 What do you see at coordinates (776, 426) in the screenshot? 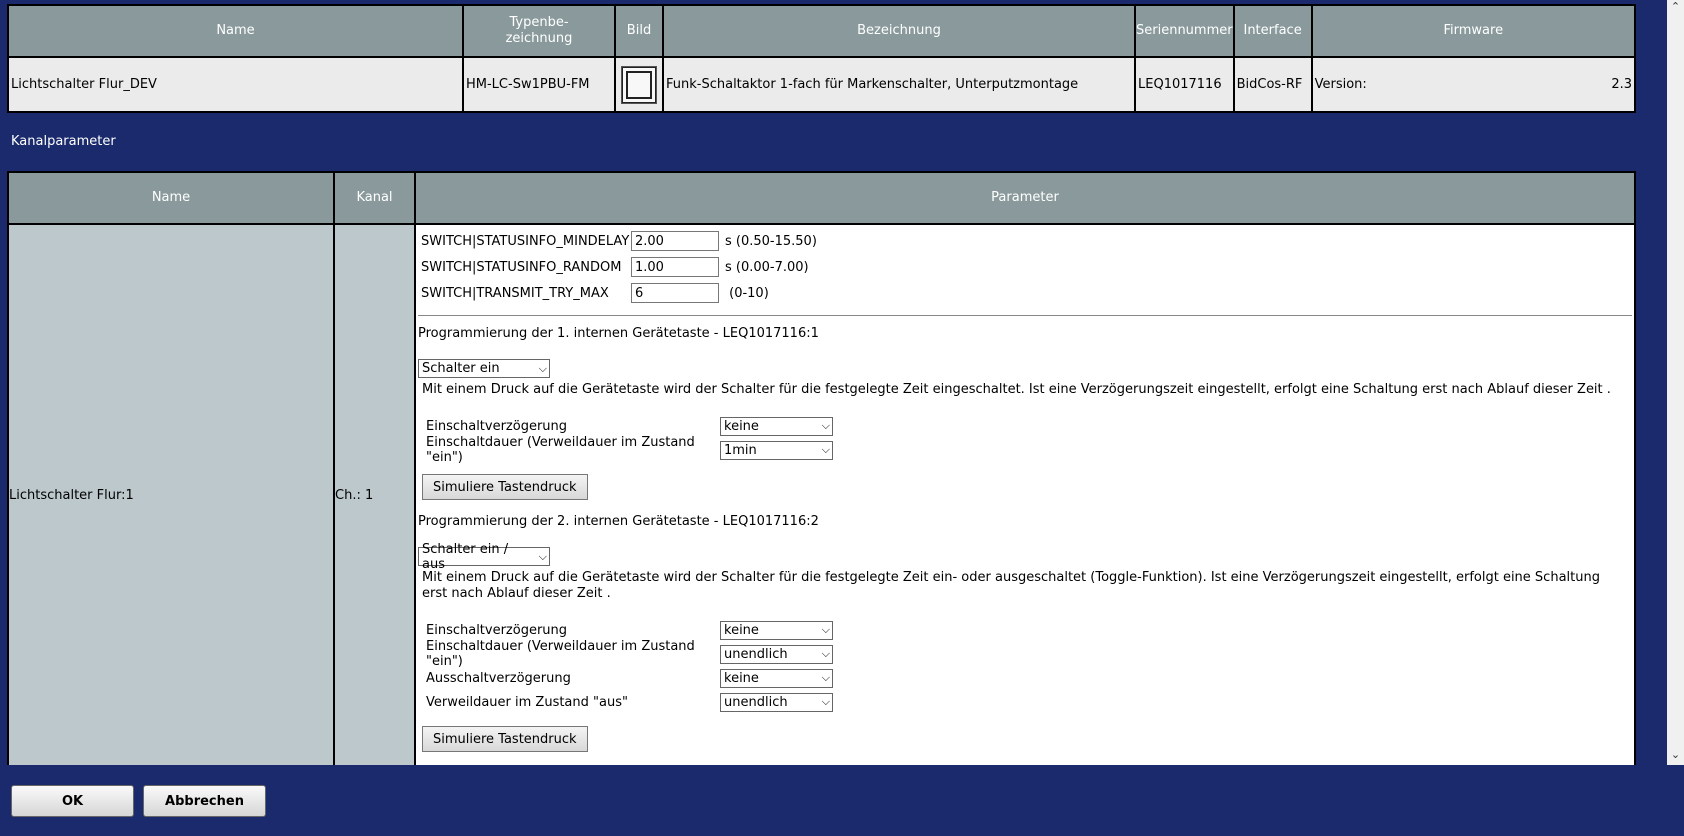
I see `key1-on-delay-select: keine ⌵` at bounding box center [776, 426].